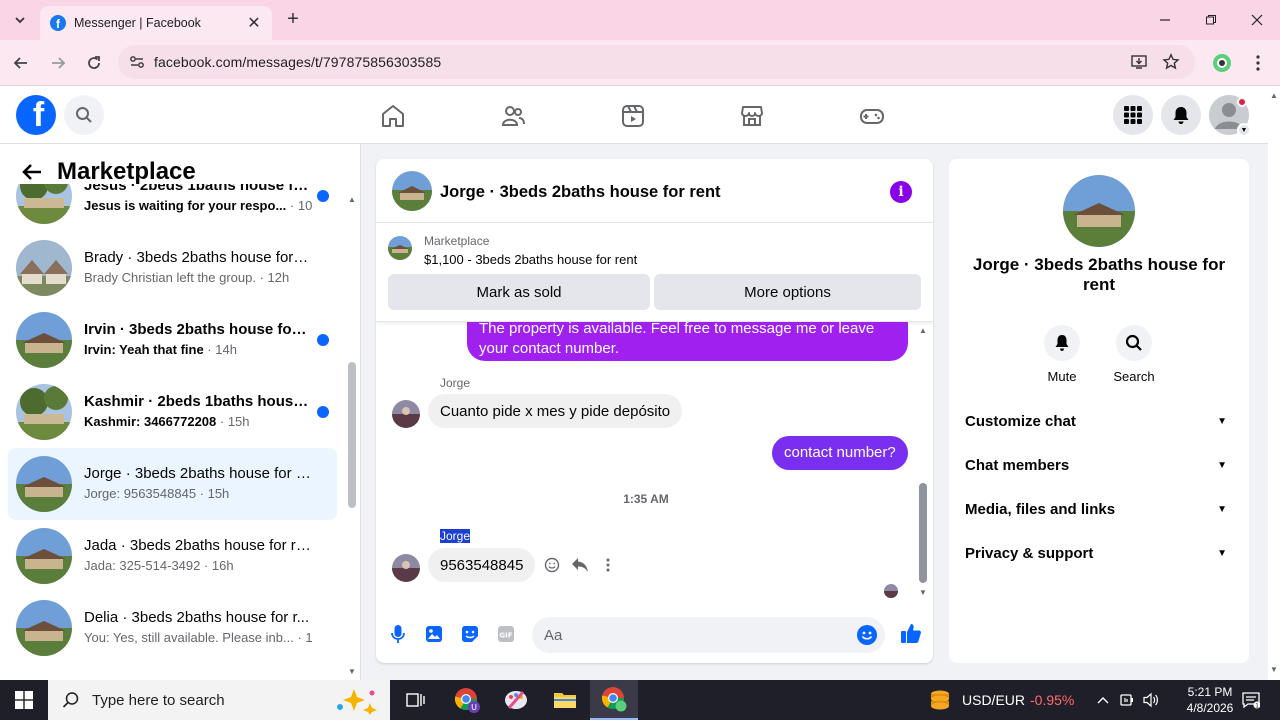 The image size is (1280, 720). I want to click on thumbs-up-icon, so click(911, 633).